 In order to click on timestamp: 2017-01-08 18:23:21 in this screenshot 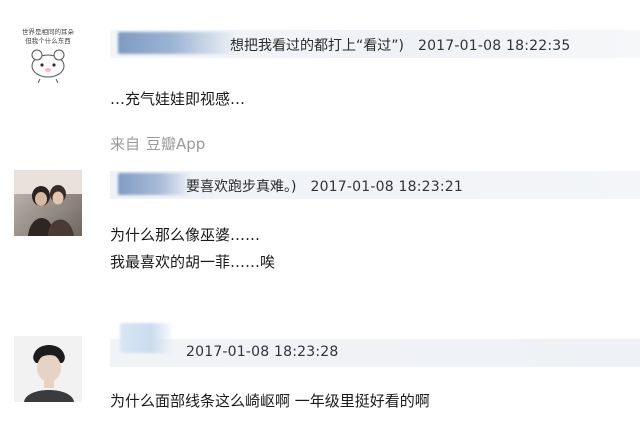, I will do `click(386, 187)`.